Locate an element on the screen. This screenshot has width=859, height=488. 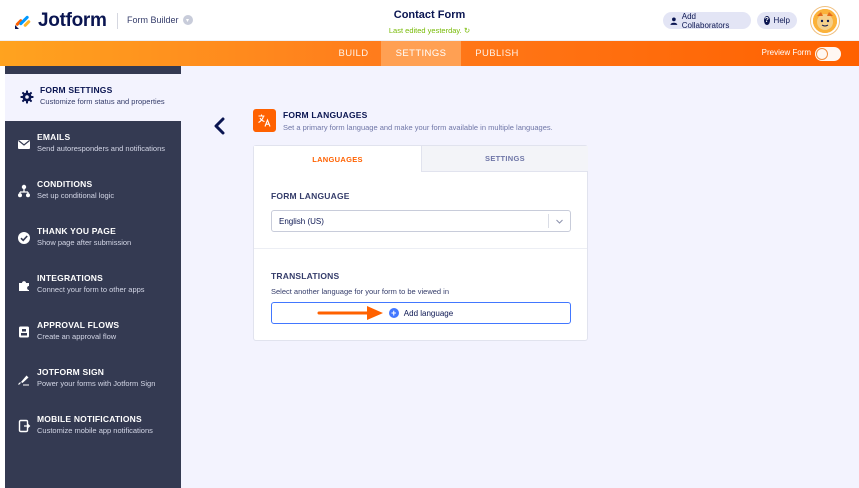
back-arrow-icon is located at coordinates (220, 126).